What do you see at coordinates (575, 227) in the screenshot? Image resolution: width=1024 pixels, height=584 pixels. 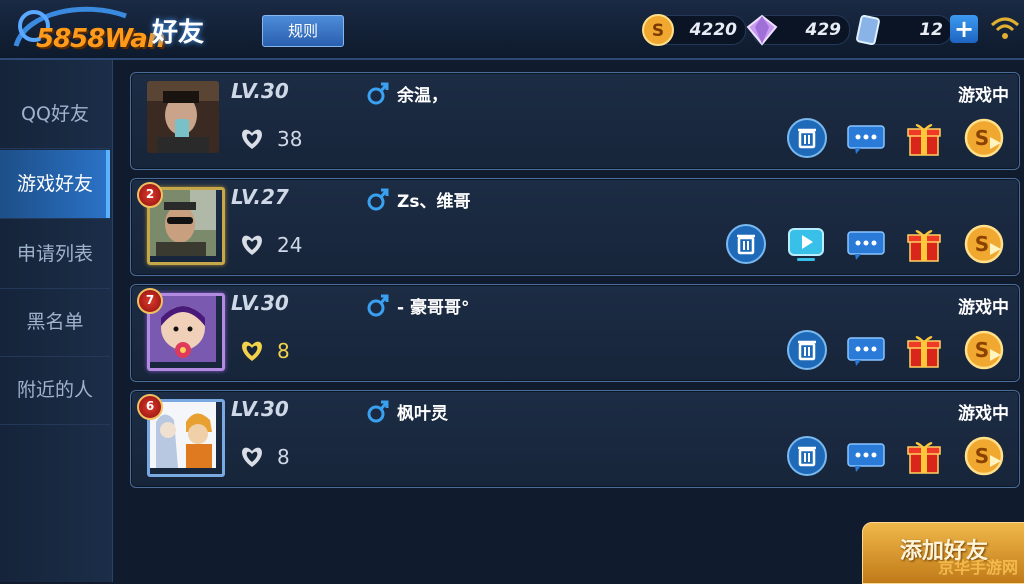 I see `friend-card: 2 LV.27 24 Zs、维哥 S` at bounding box center [575, 227].